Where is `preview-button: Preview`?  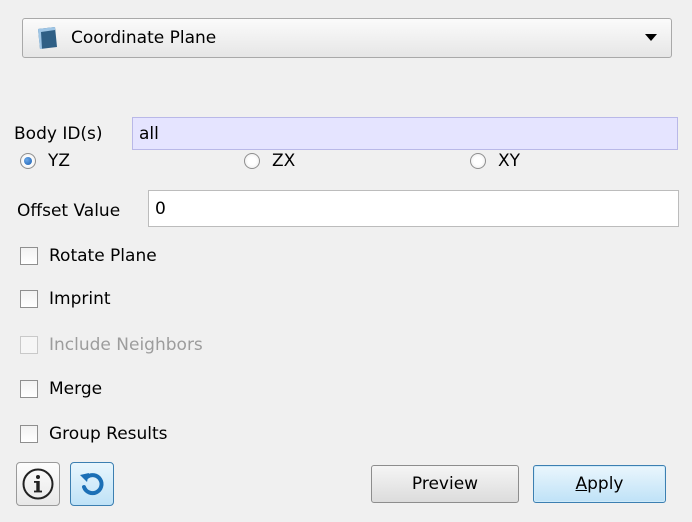 preview-button: Preview is located at coordinates (445, 484).